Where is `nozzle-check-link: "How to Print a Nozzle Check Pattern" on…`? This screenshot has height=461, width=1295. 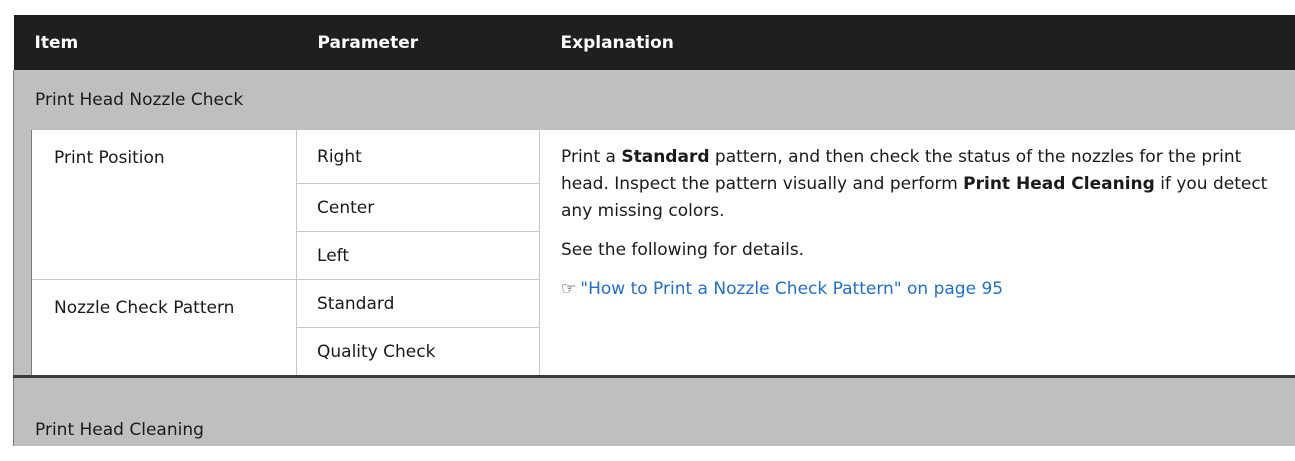 nozzle-check-link: "How to Print a Nozzle Check Pattern" on… is located at coordinates (791, 289).